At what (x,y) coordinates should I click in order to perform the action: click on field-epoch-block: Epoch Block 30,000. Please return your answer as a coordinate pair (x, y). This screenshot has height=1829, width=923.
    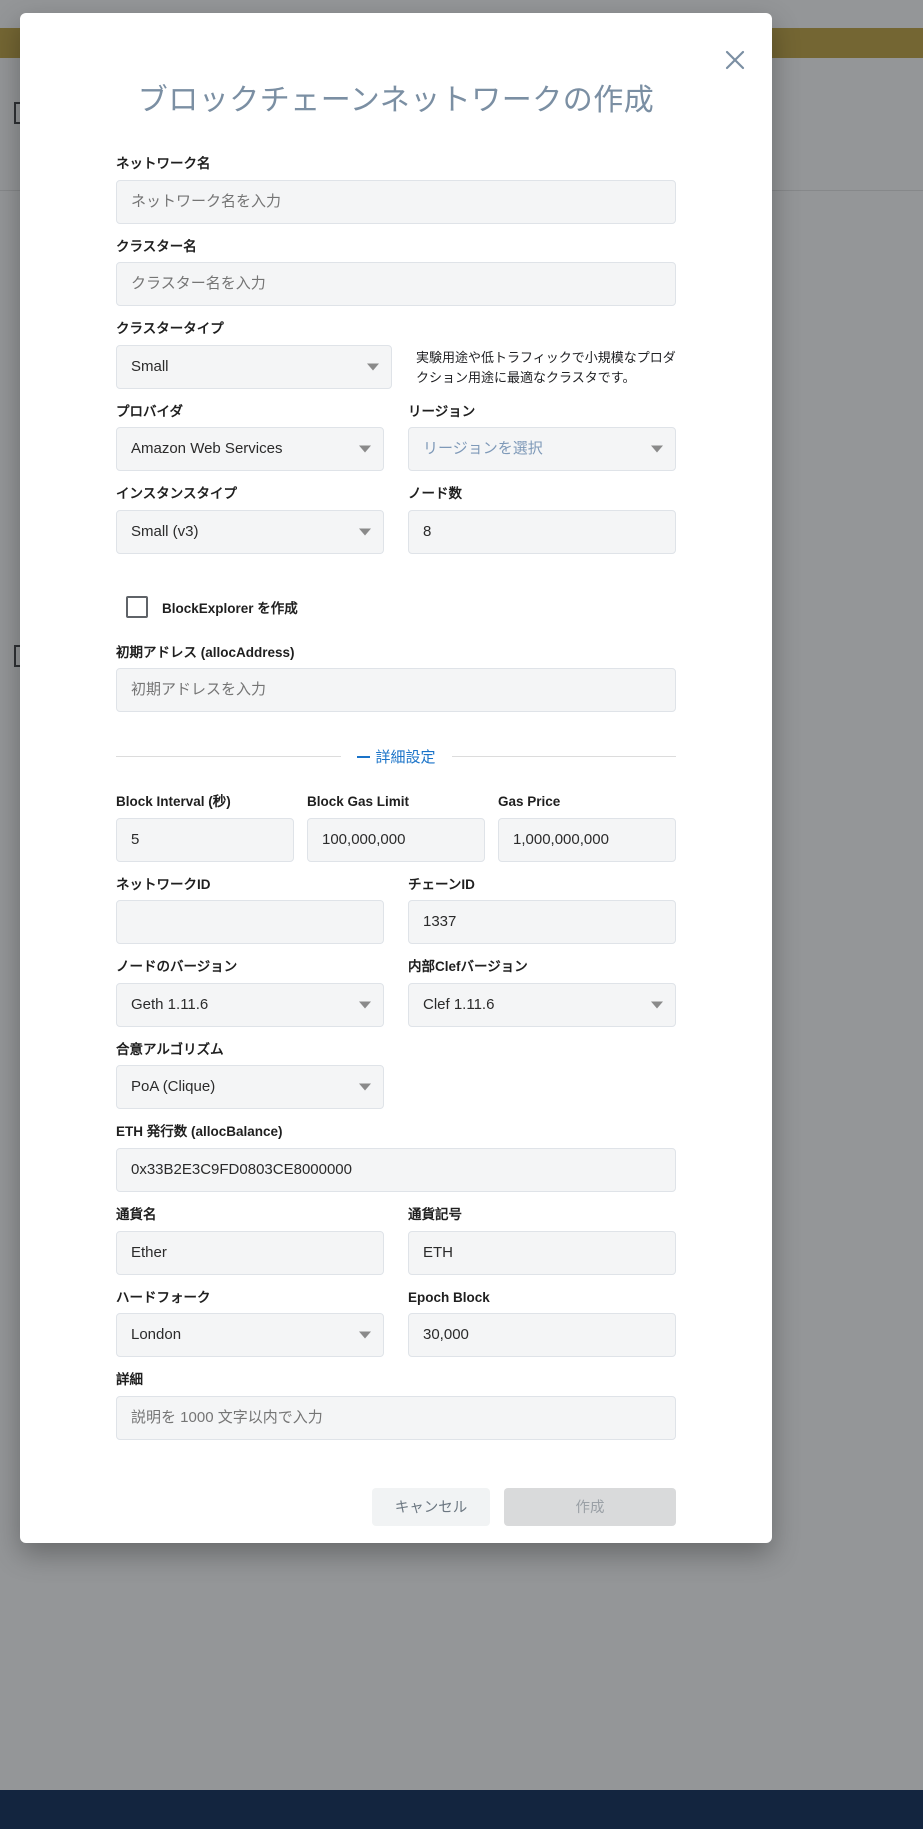
    Looking at the image, I should click on (542, 1323).